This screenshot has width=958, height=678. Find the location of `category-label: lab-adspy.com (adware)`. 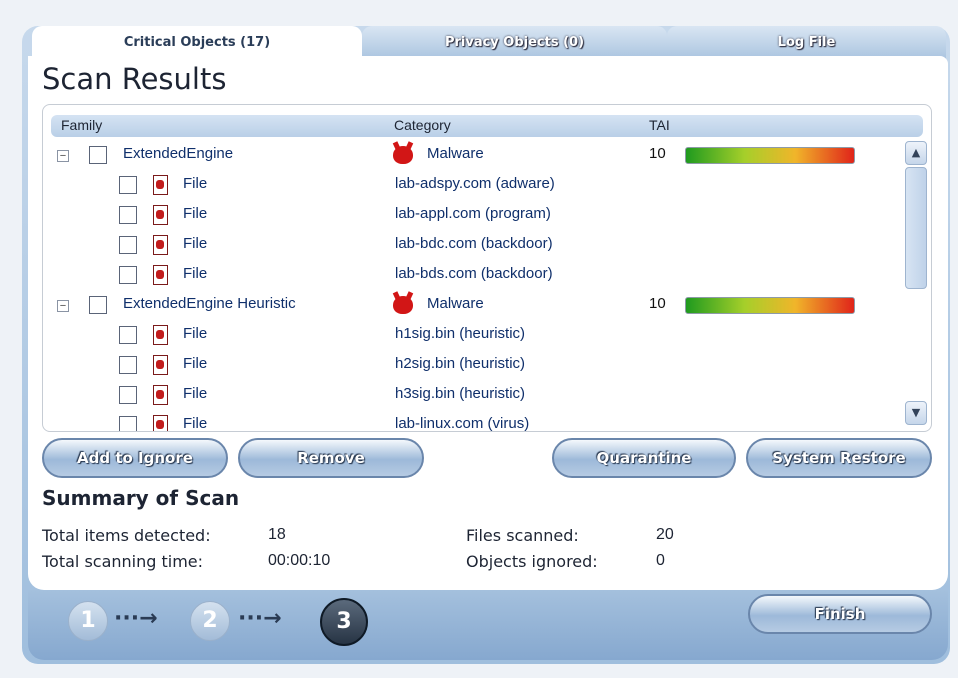

category-label: lab-adspy.com (adware) is located at coordinates (475, 183).